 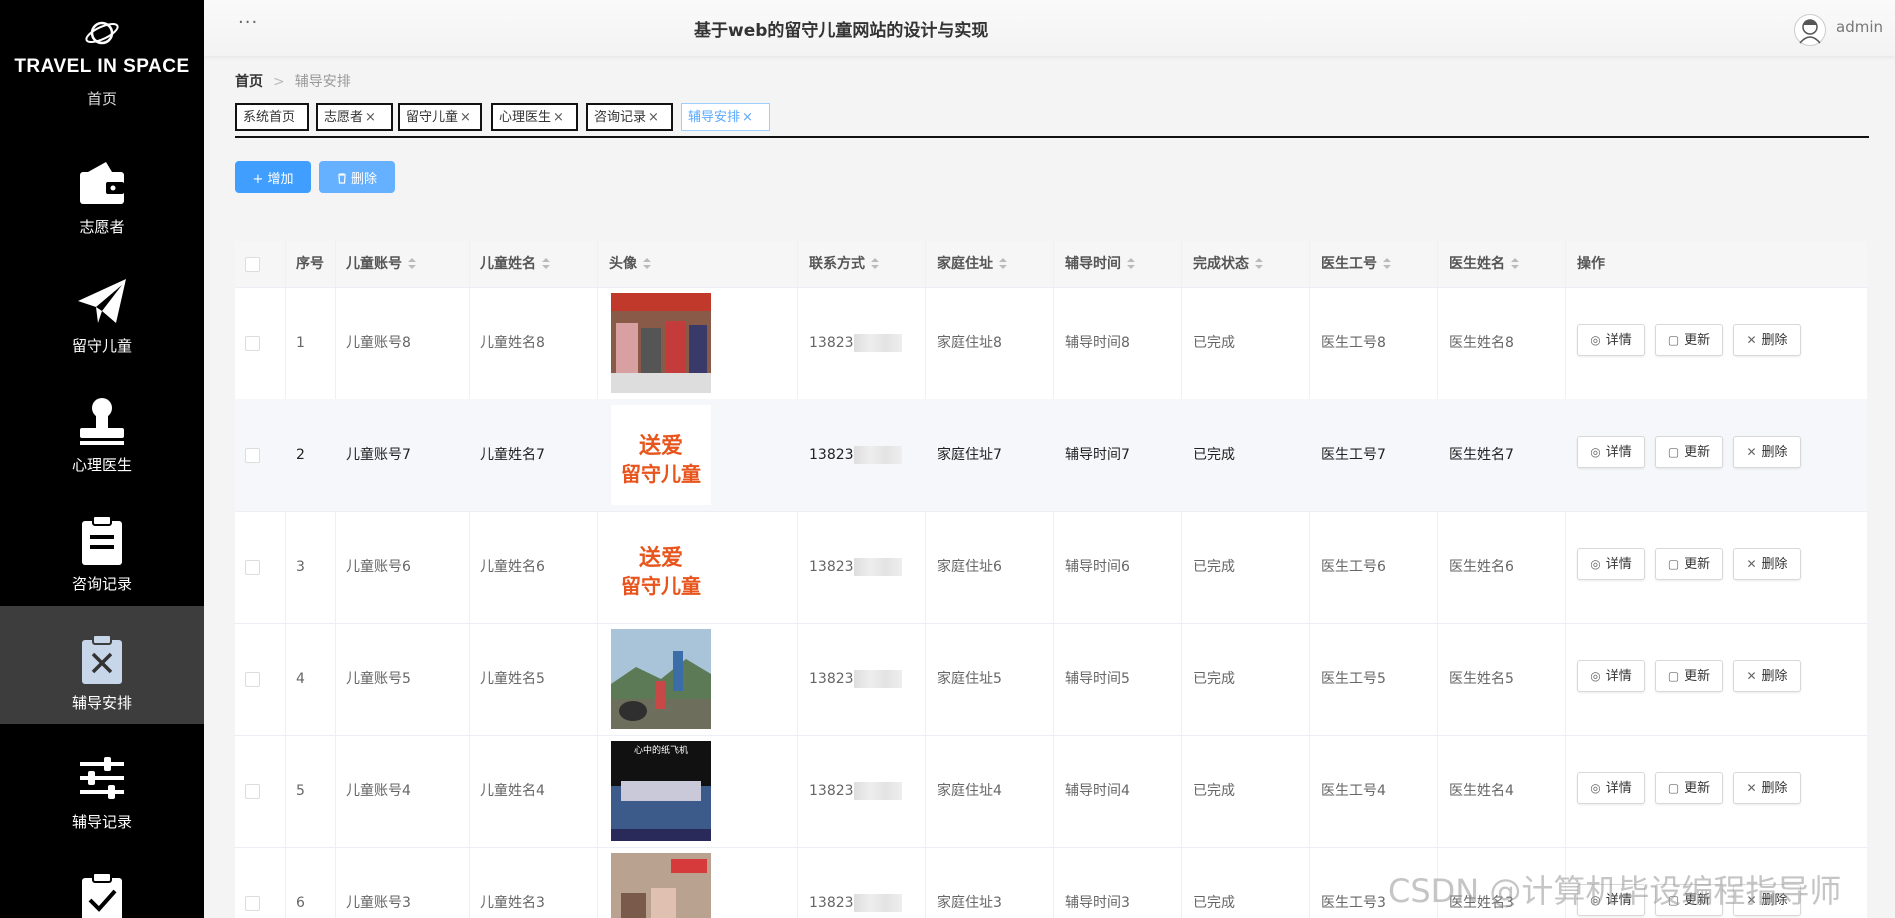 What do you see at coordinates (512, 567) in the screenshot?
I see `cell-name: 儿童姓名6` at bounding box center [512, 567].